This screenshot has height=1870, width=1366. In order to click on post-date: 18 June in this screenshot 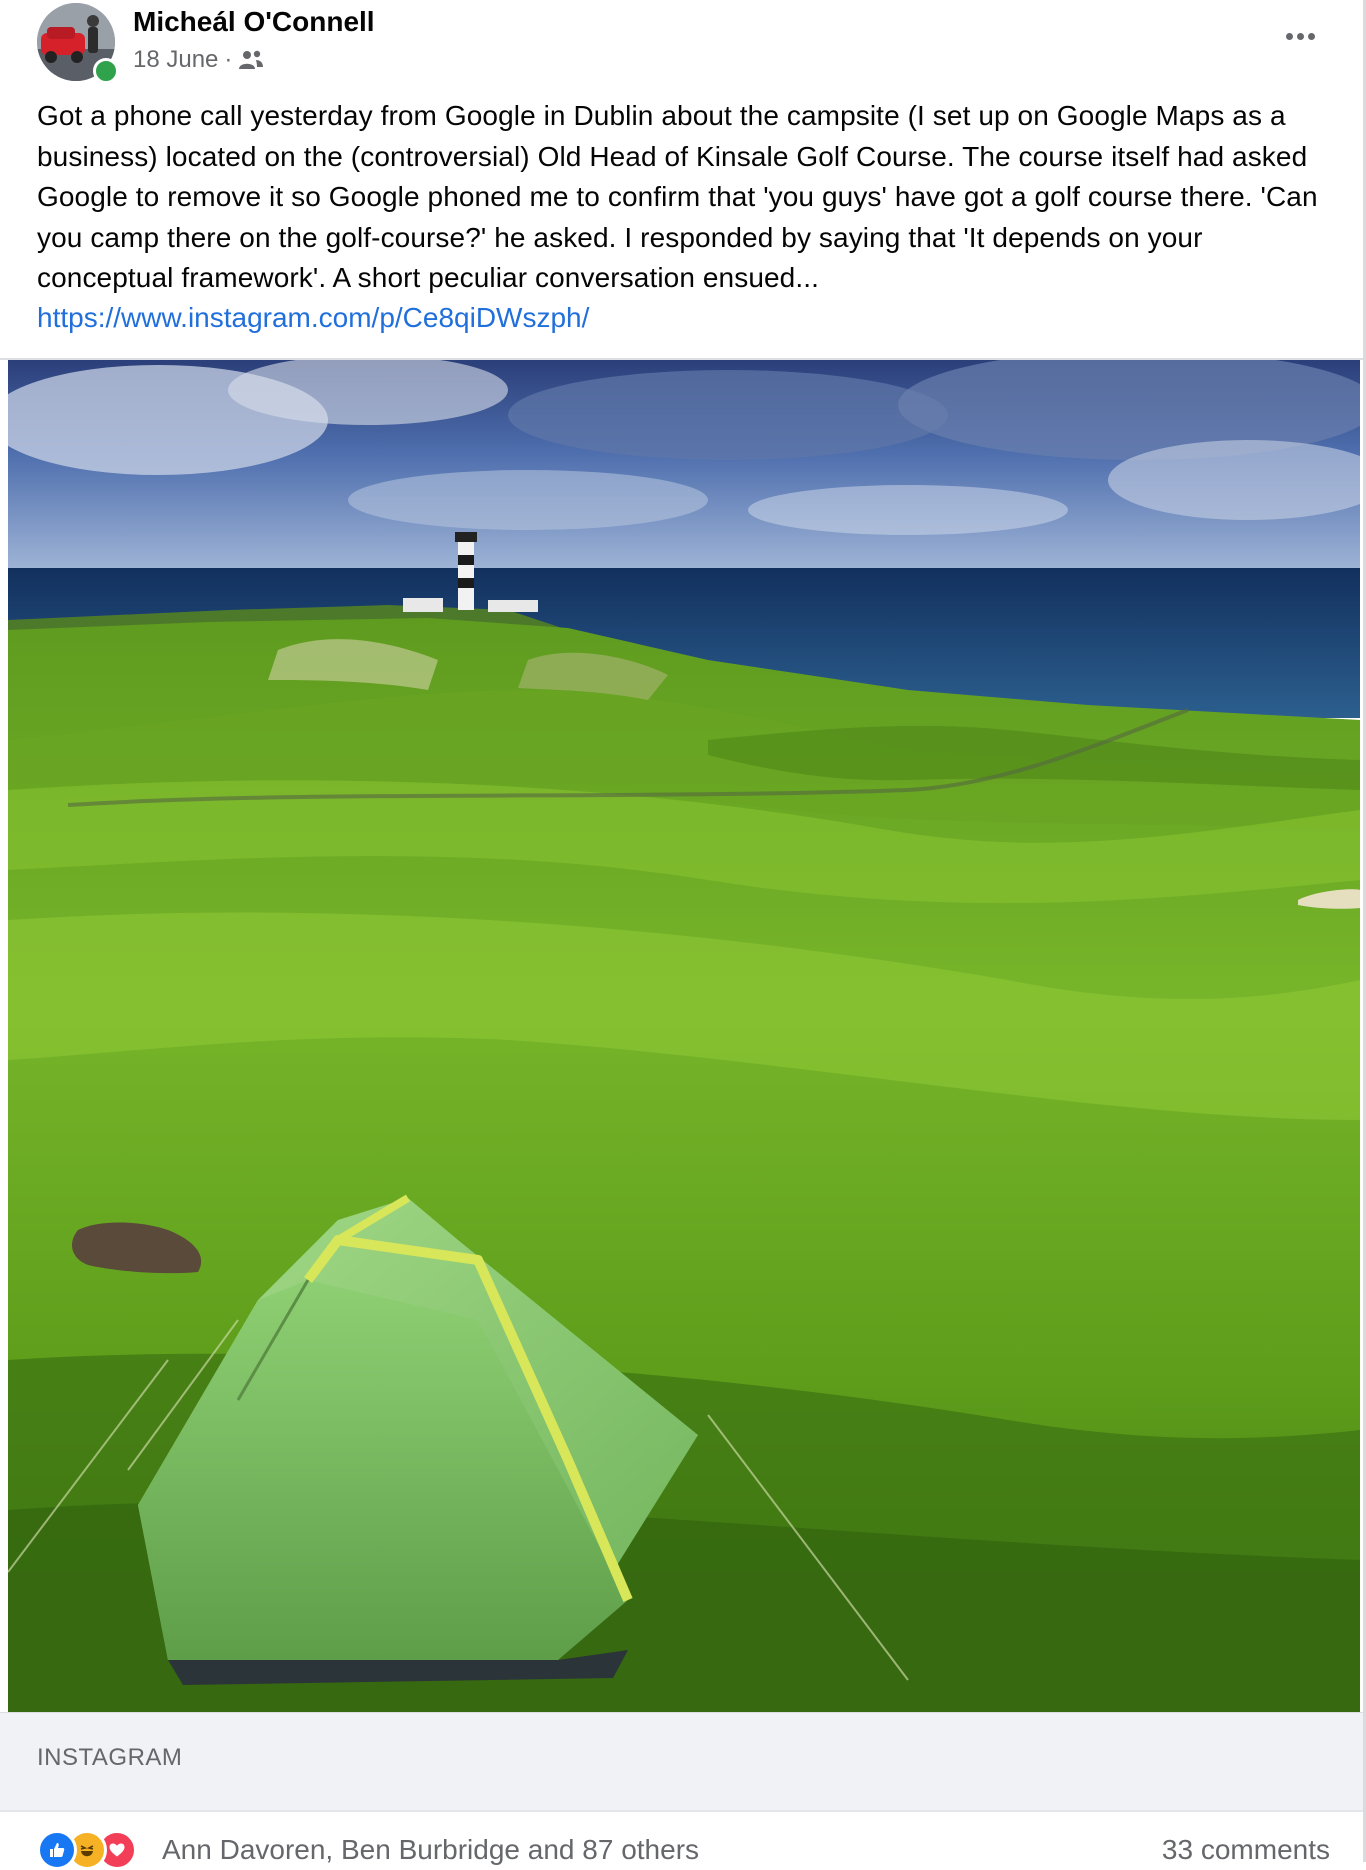, I will do `click(175, 60)`.